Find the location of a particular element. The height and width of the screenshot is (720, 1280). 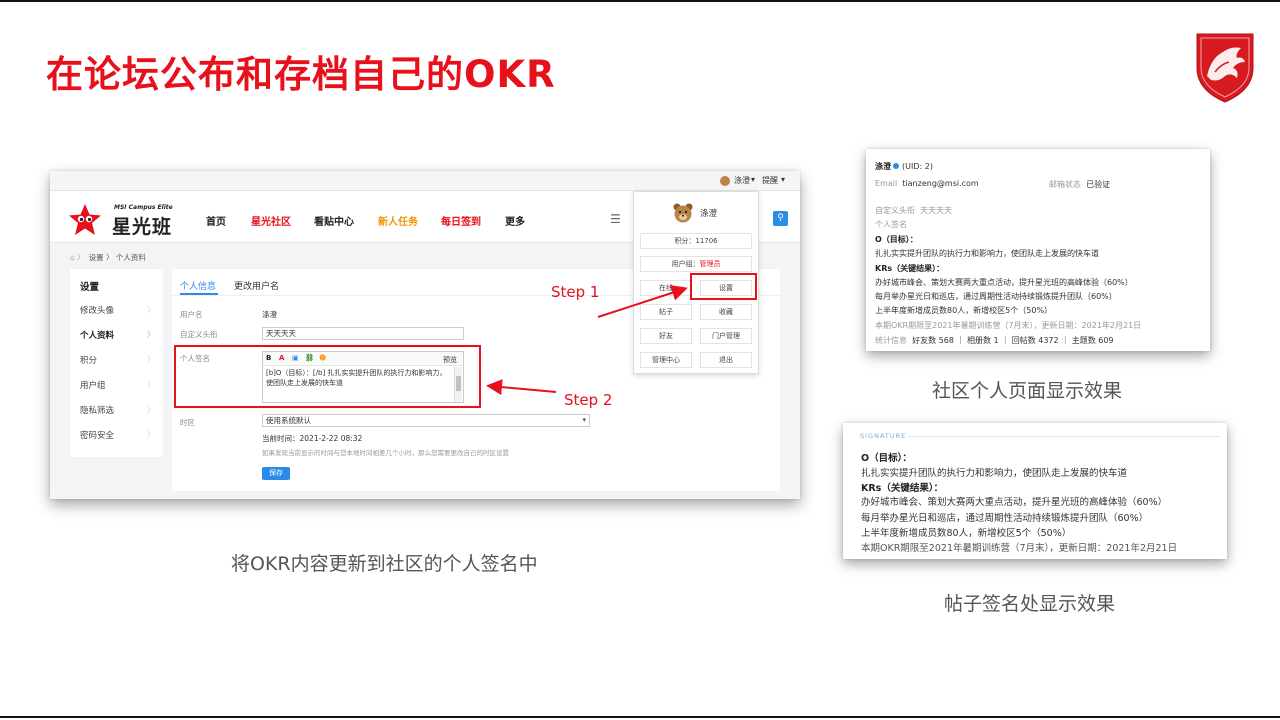

nav-community: 星光社区 is located at coordinates (271, 220).